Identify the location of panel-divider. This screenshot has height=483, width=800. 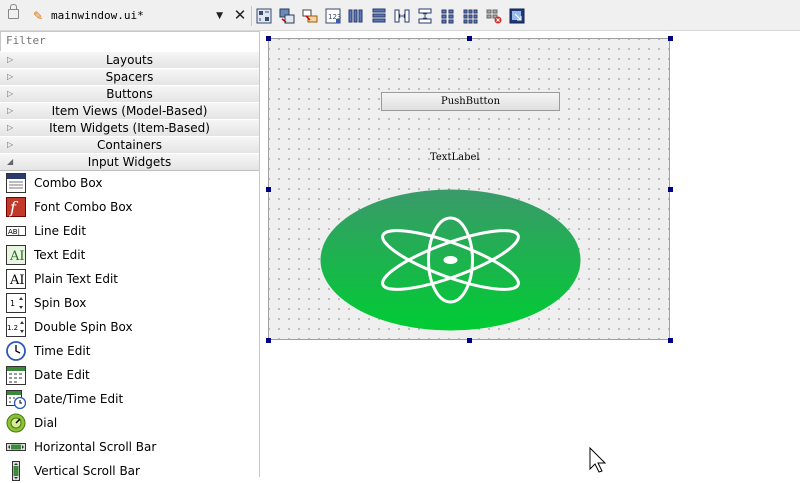
(259, 254).